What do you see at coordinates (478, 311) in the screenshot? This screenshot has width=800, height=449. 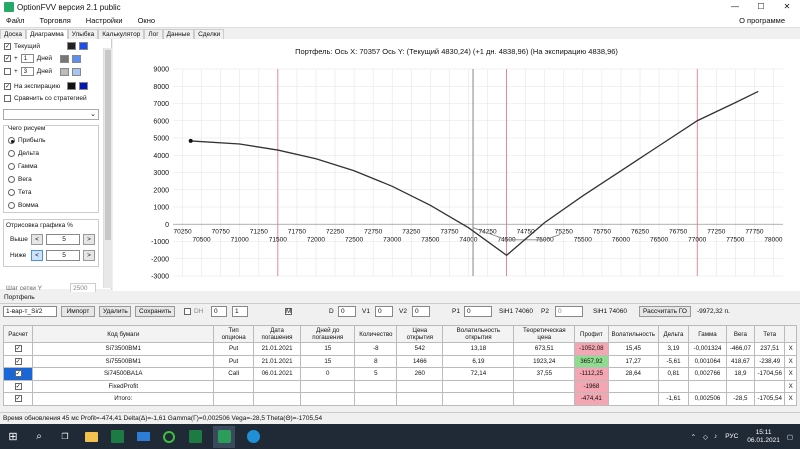 I see `p1-input: 0` at bounding box center [478, 311].